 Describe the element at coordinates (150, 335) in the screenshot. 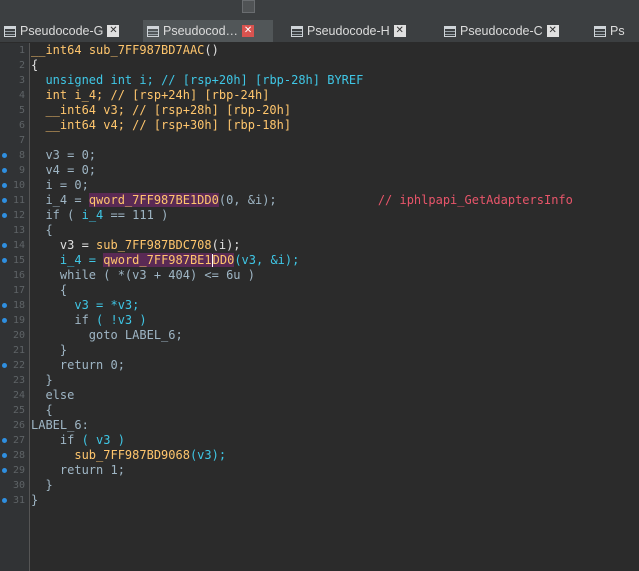

I see `code-text: LABEL_6;` at that location.